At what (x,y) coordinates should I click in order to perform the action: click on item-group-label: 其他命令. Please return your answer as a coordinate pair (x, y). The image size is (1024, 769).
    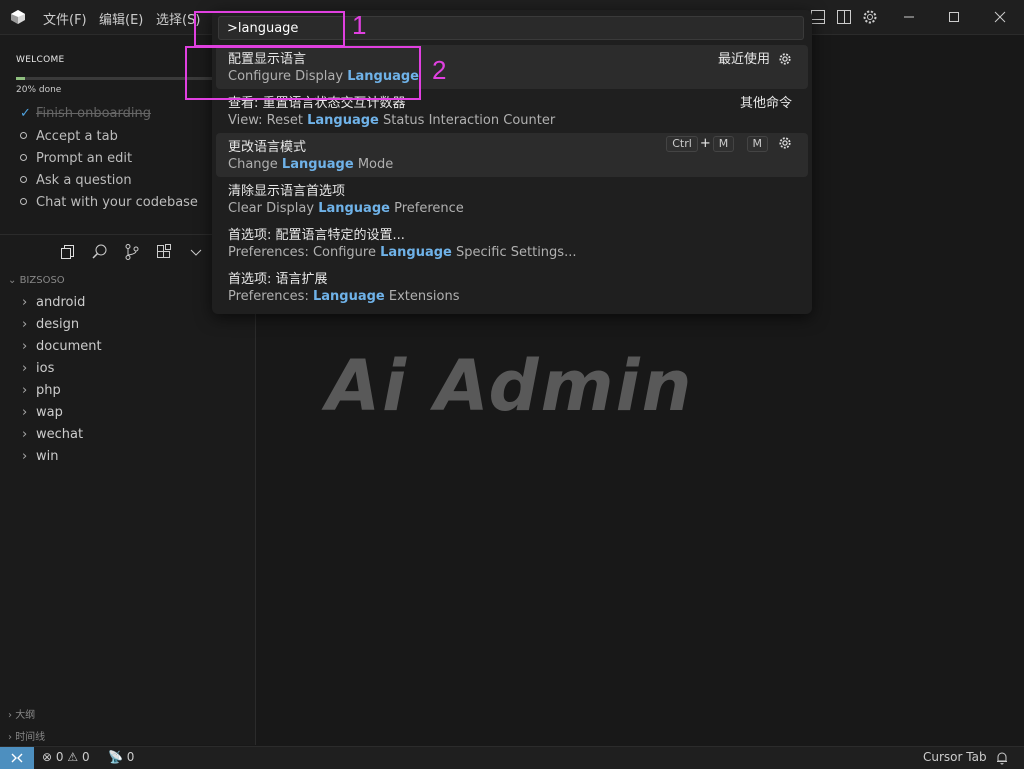
    Looking at the image, I should click on (765, 103).